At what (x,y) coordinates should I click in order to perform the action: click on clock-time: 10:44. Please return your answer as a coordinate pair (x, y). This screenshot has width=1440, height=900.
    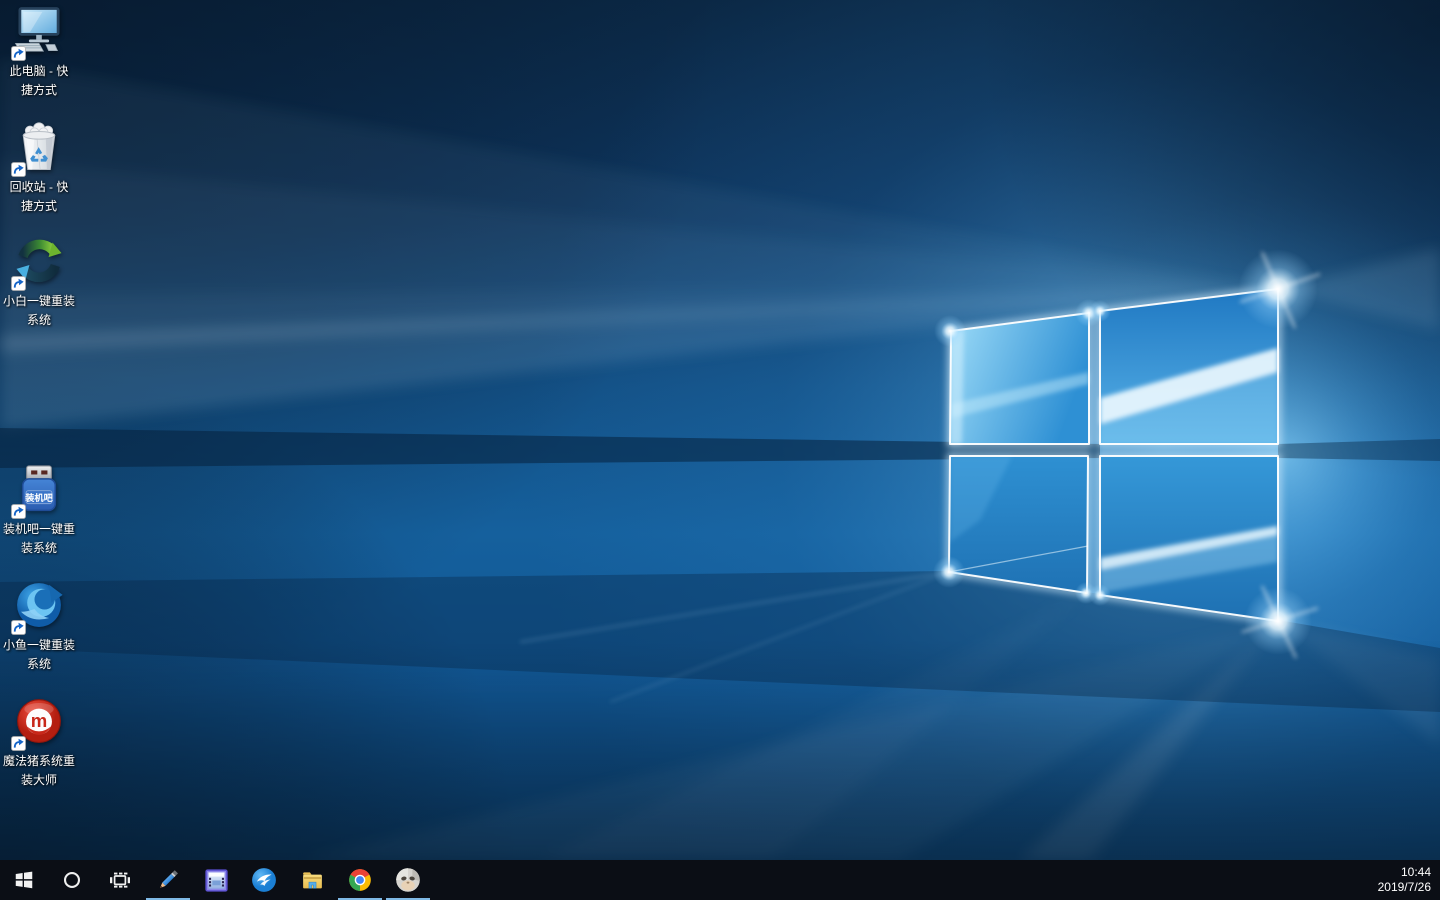
    Looking at the image, I should click on (1415, 872).